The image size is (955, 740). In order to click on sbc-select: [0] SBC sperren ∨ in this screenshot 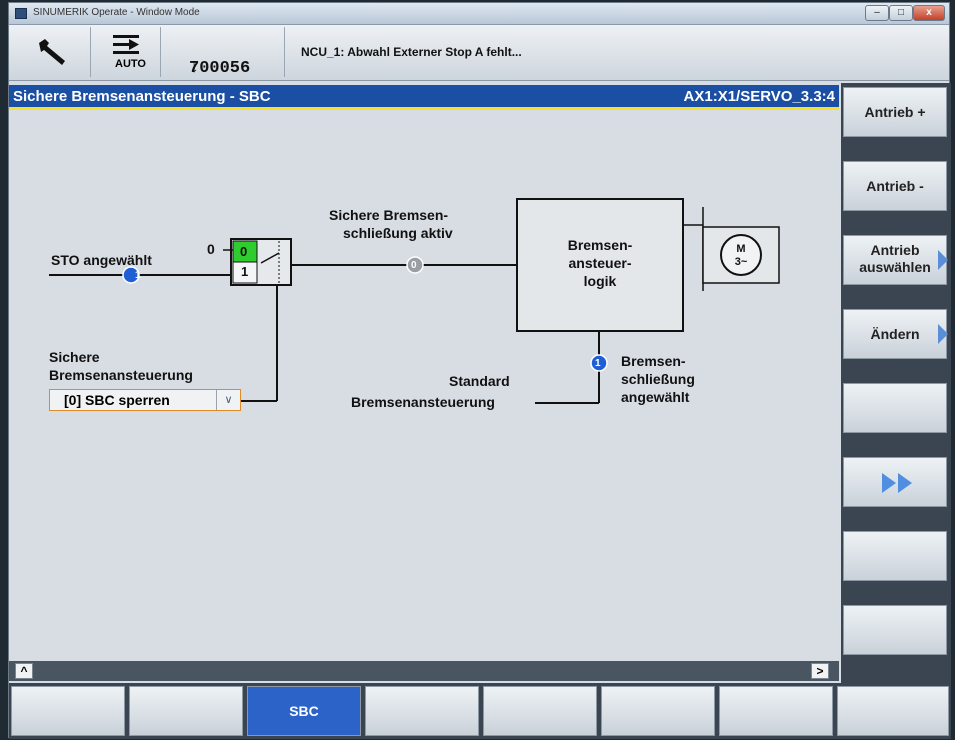, I will do `click(145, 400)`.